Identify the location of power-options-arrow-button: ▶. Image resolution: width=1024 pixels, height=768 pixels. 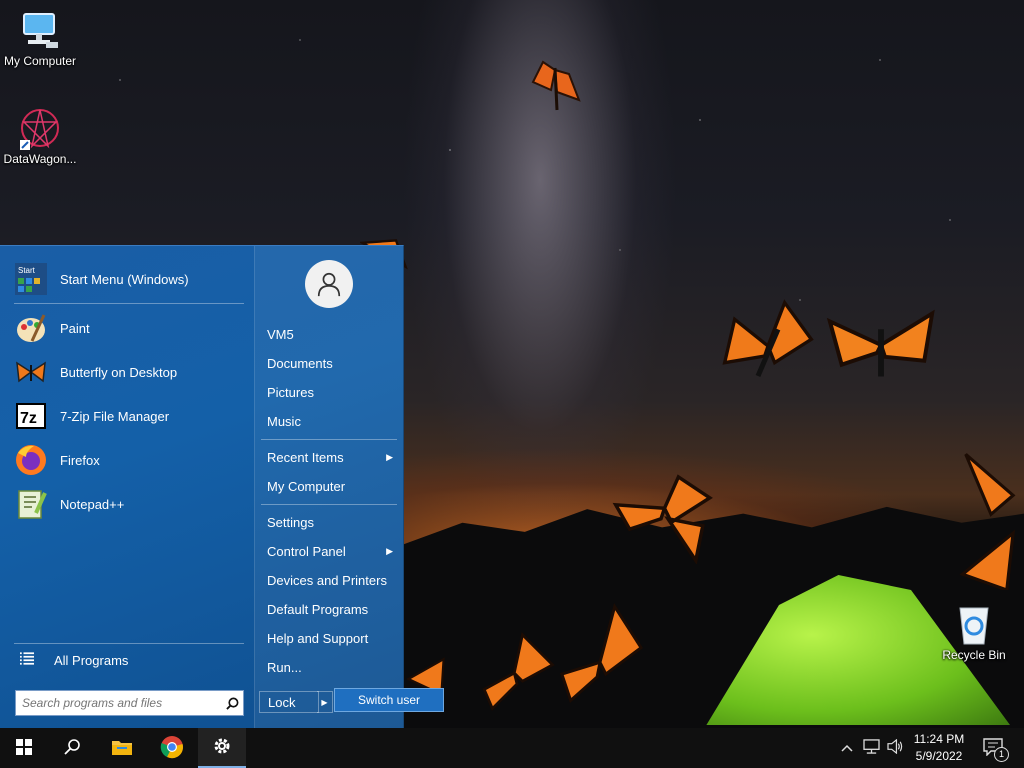
(325, 702).